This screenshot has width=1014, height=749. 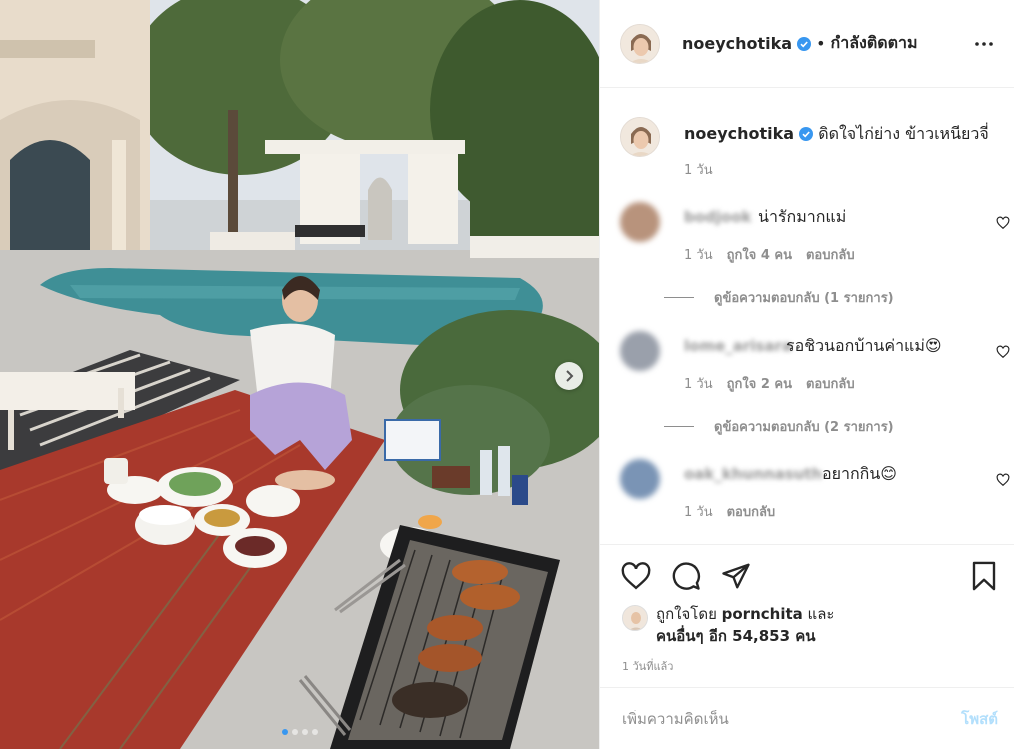 I want to click on liker-avatar, so click(x=635, y=618).